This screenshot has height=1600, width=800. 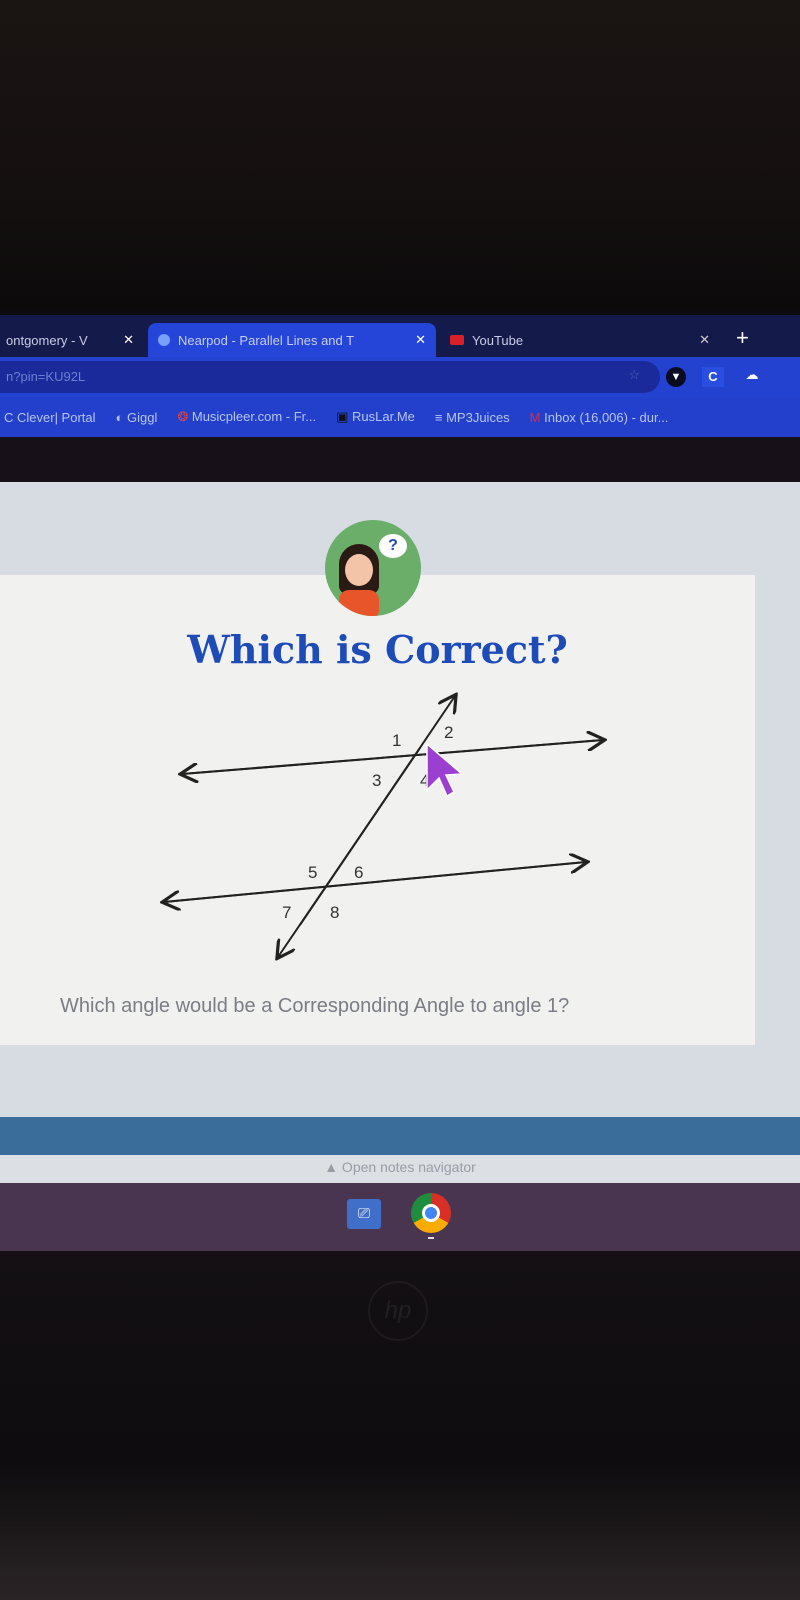 What do you see at coordinates (398, 1311) in the screenshot?
I see `hp-logo: hp` at bounding box center [398, 1311].